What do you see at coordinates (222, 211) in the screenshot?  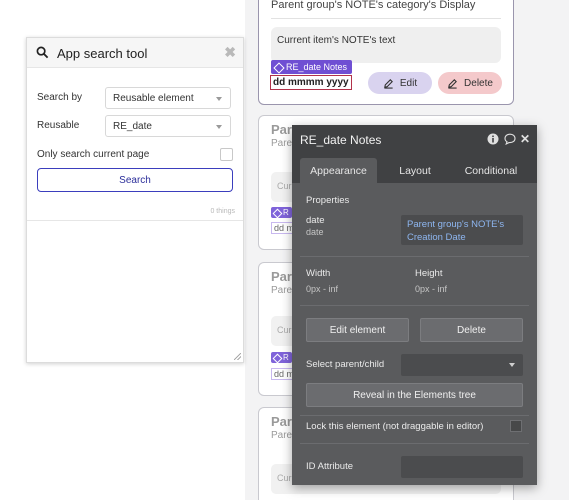 I see `result-count: 0 things` at bounding box center [222, 211].